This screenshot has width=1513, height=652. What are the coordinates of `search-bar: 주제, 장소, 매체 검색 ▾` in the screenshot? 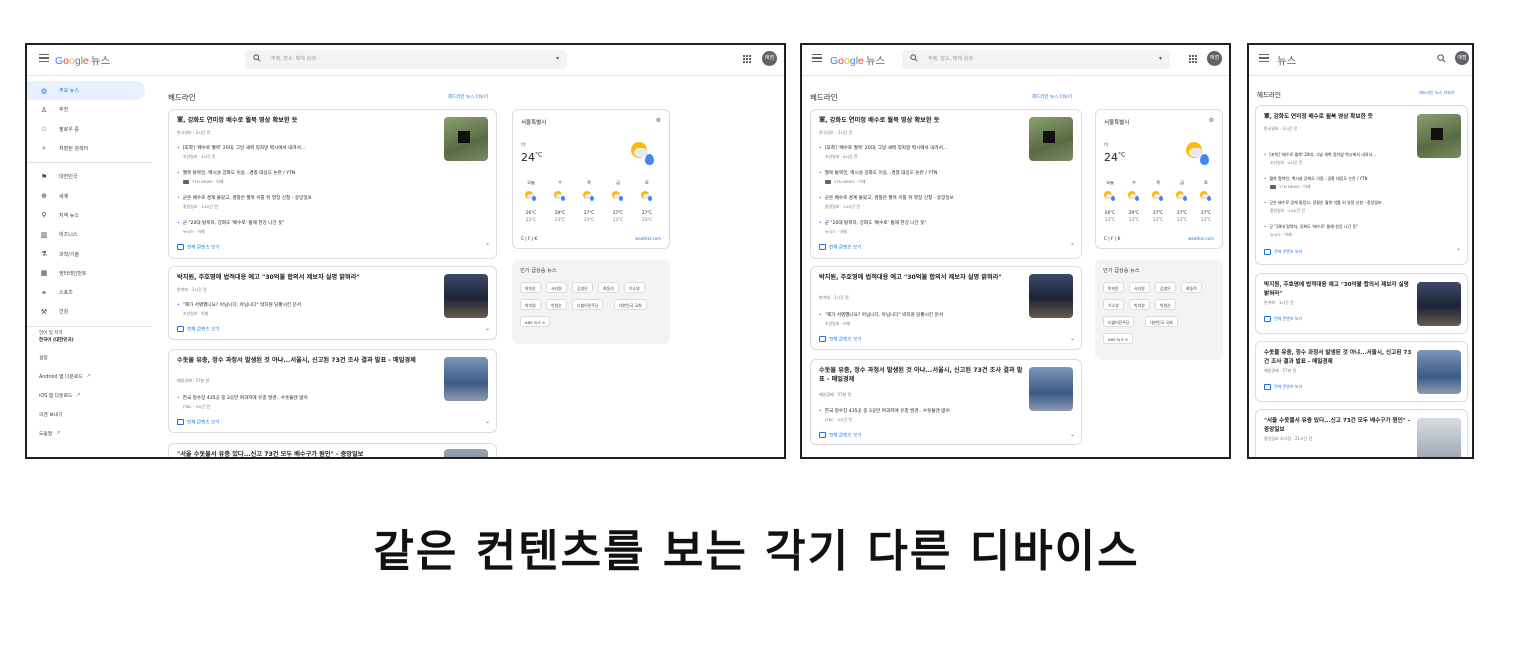 It's located at (1036, 59).